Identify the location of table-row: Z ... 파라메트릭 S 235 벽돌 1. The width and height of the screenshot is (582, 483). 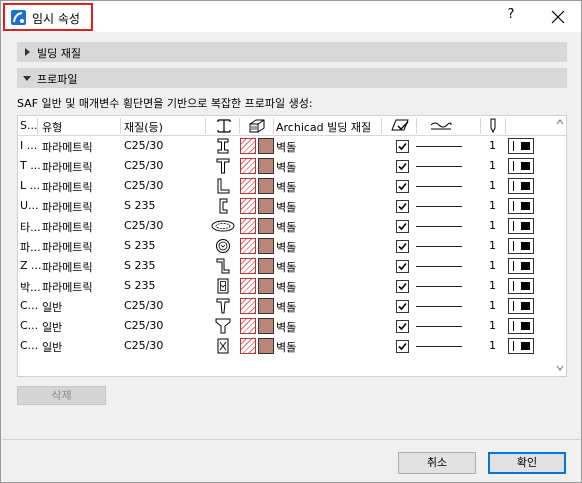
(292, 266).